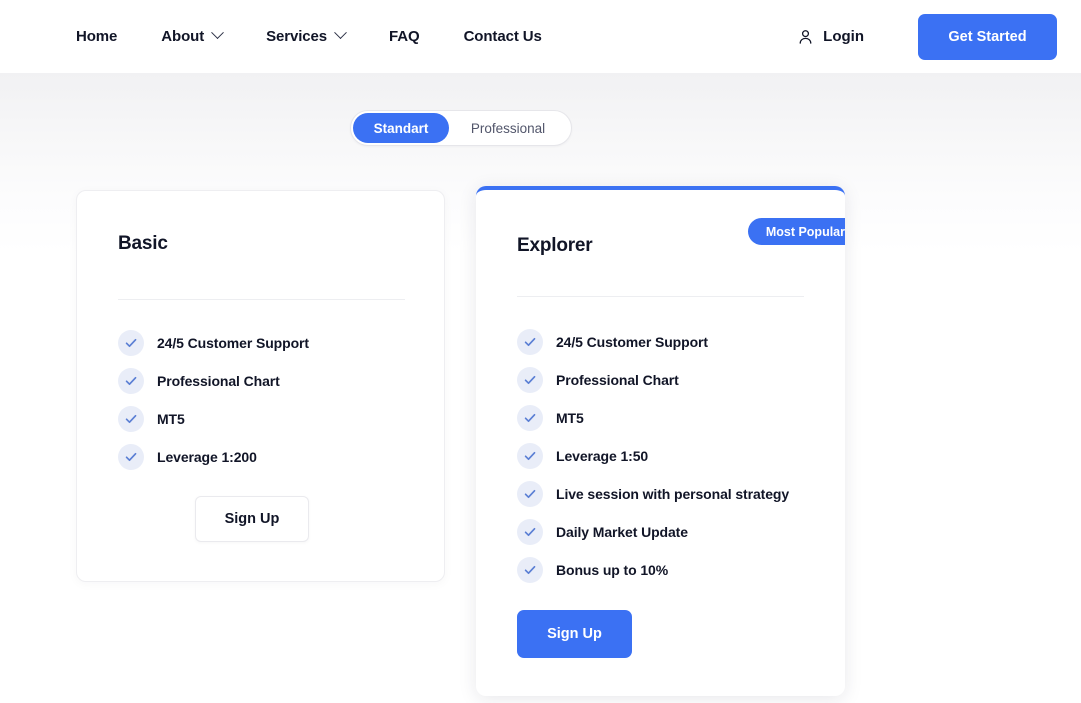  I want to click on user-icon, so click(805, 36).